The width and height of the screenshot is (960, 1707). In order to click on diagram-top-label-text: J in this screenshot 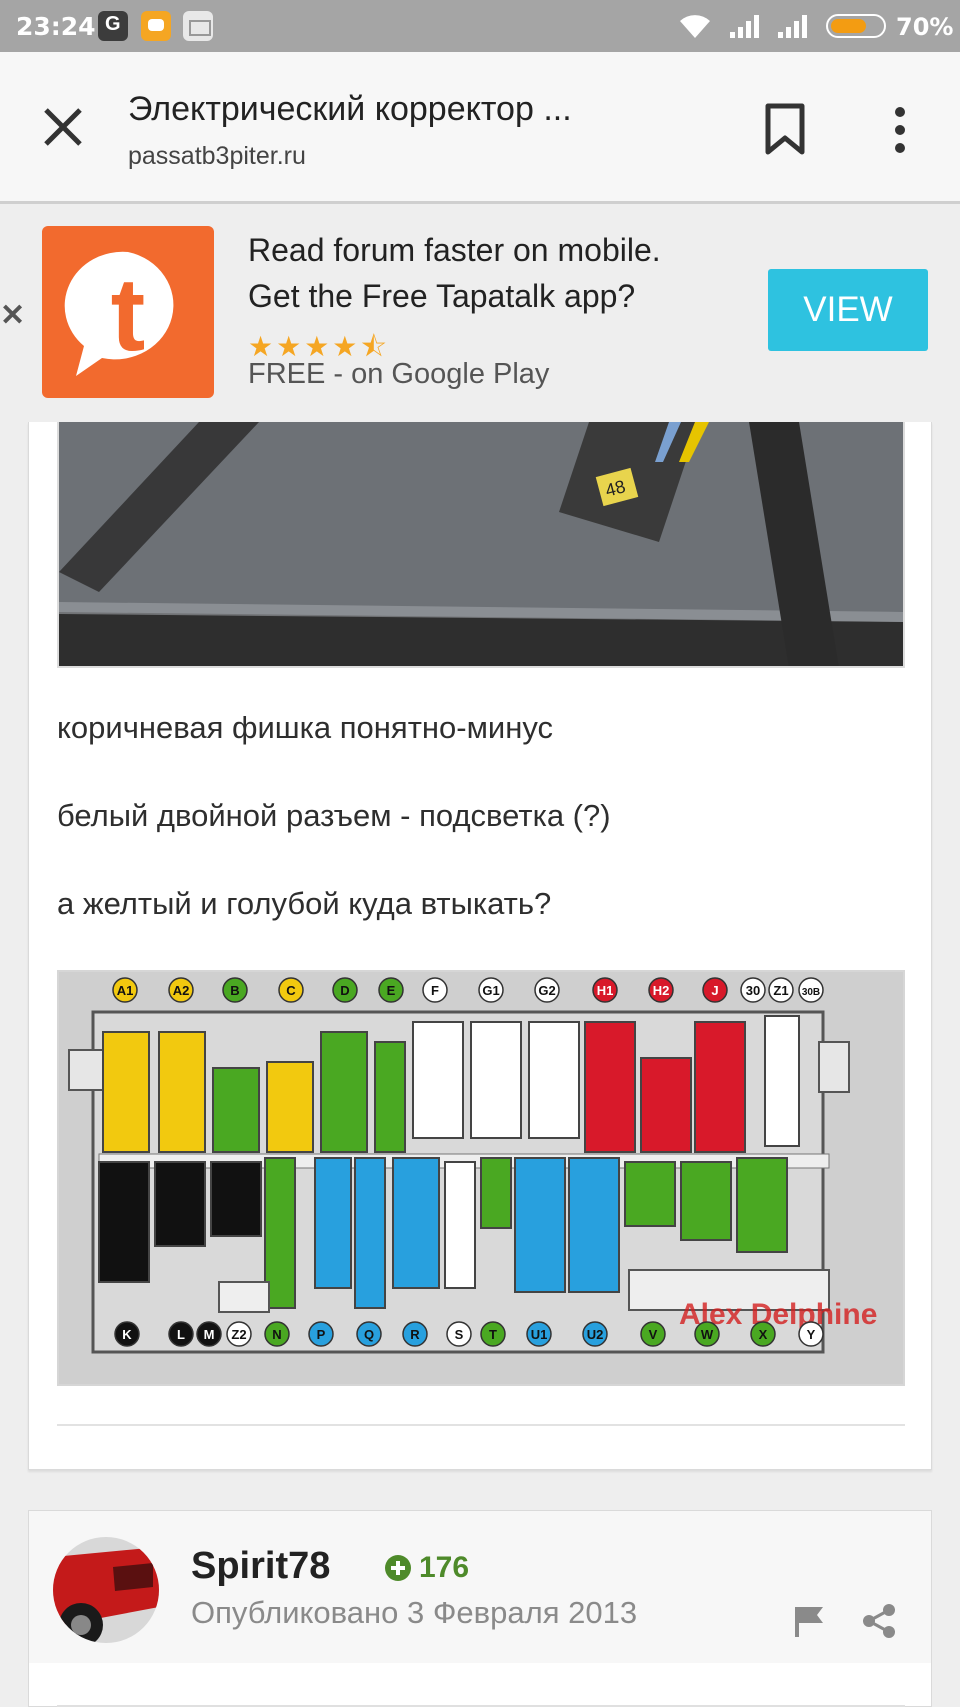, I will do `click(714, 990)`.